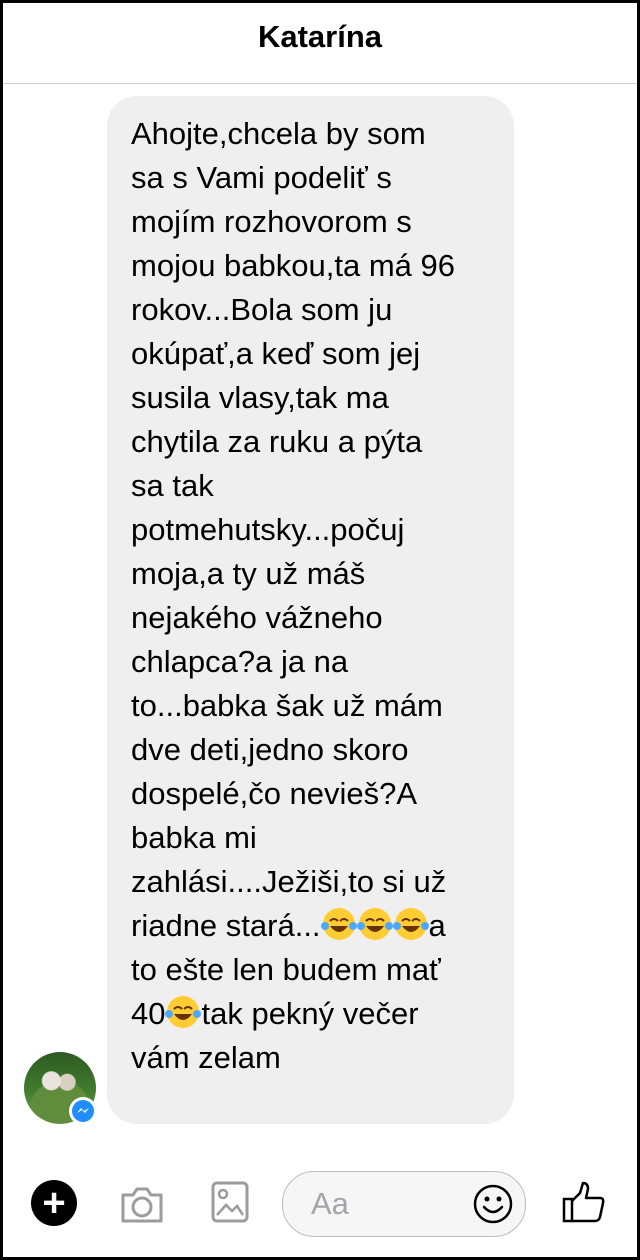 This screenshot has height=1260, width=640. I want to click on message-line: moja,a ty už máš, so click(248, 573).